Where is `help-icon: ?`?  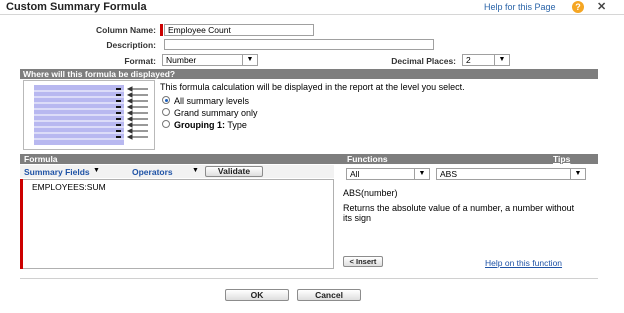
help-icon: ? is located at coordinates (578, 7).